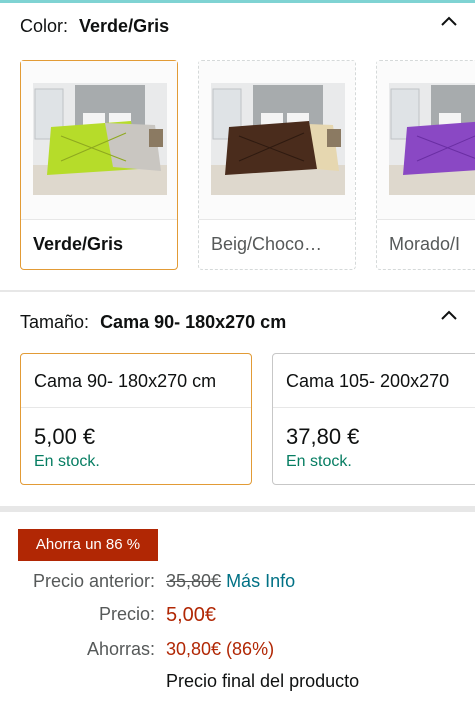 The width and height of the screenshot is (475, 711). What do you see at coordinates (44, 26) in the screenshot?
I see `color-label: Color:` at bounding box center [44, 26].